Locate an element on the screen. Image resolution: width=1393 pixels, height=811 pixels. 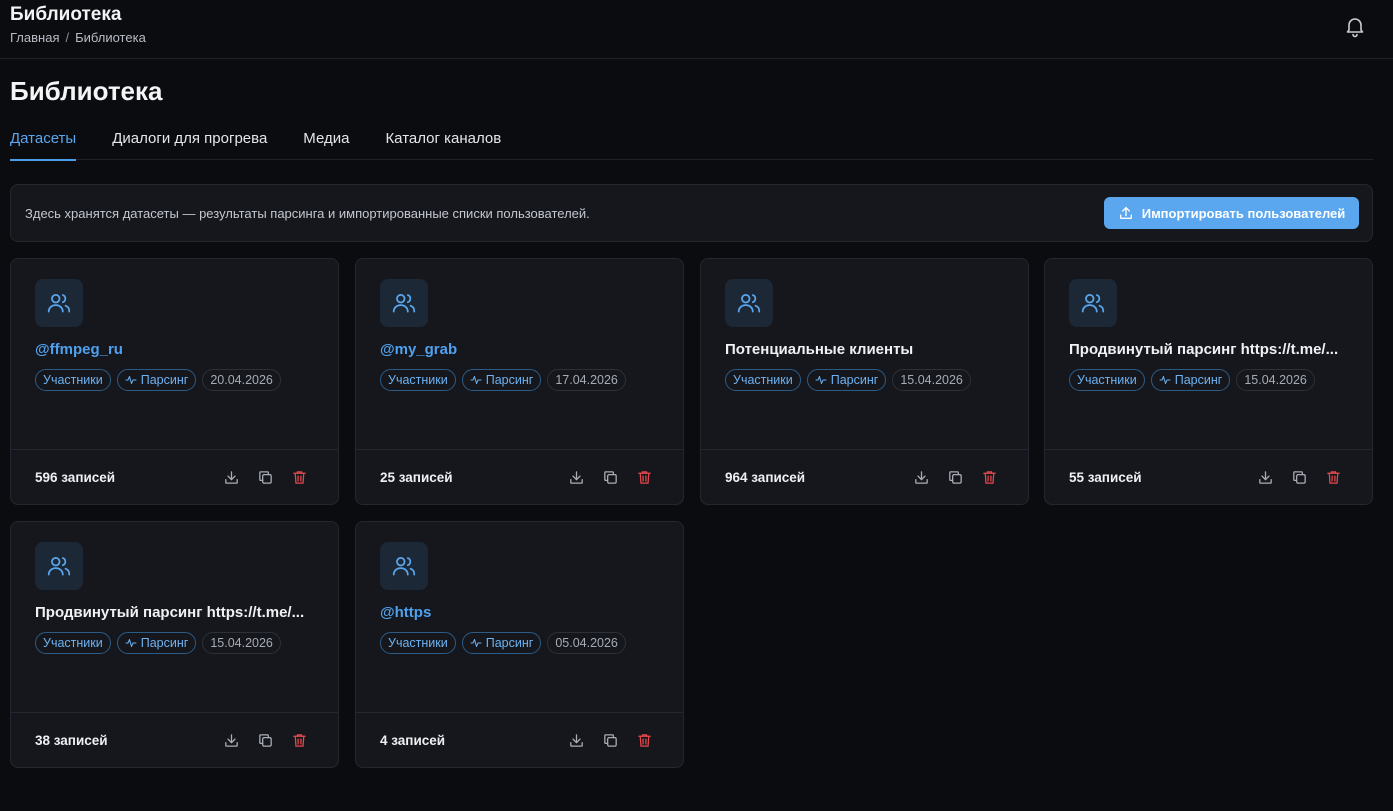
breadcrumb-home: Главная is located at coordinates (34, 37).